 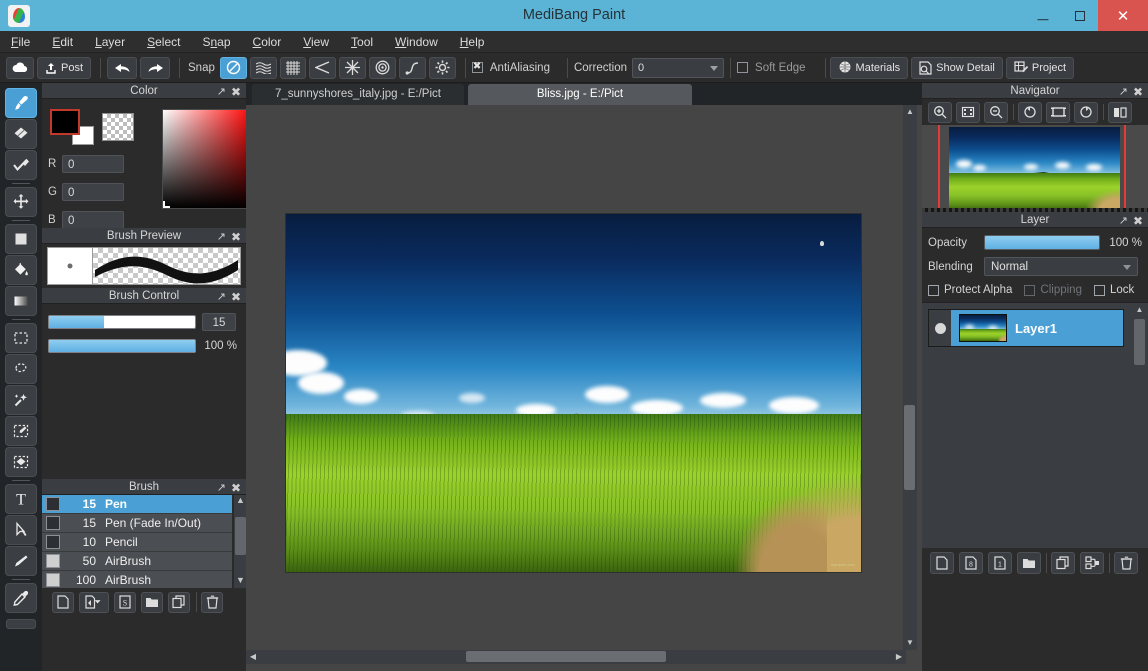 I want to click on lock-checkbox: Lock, so click(x=1113, y=290).